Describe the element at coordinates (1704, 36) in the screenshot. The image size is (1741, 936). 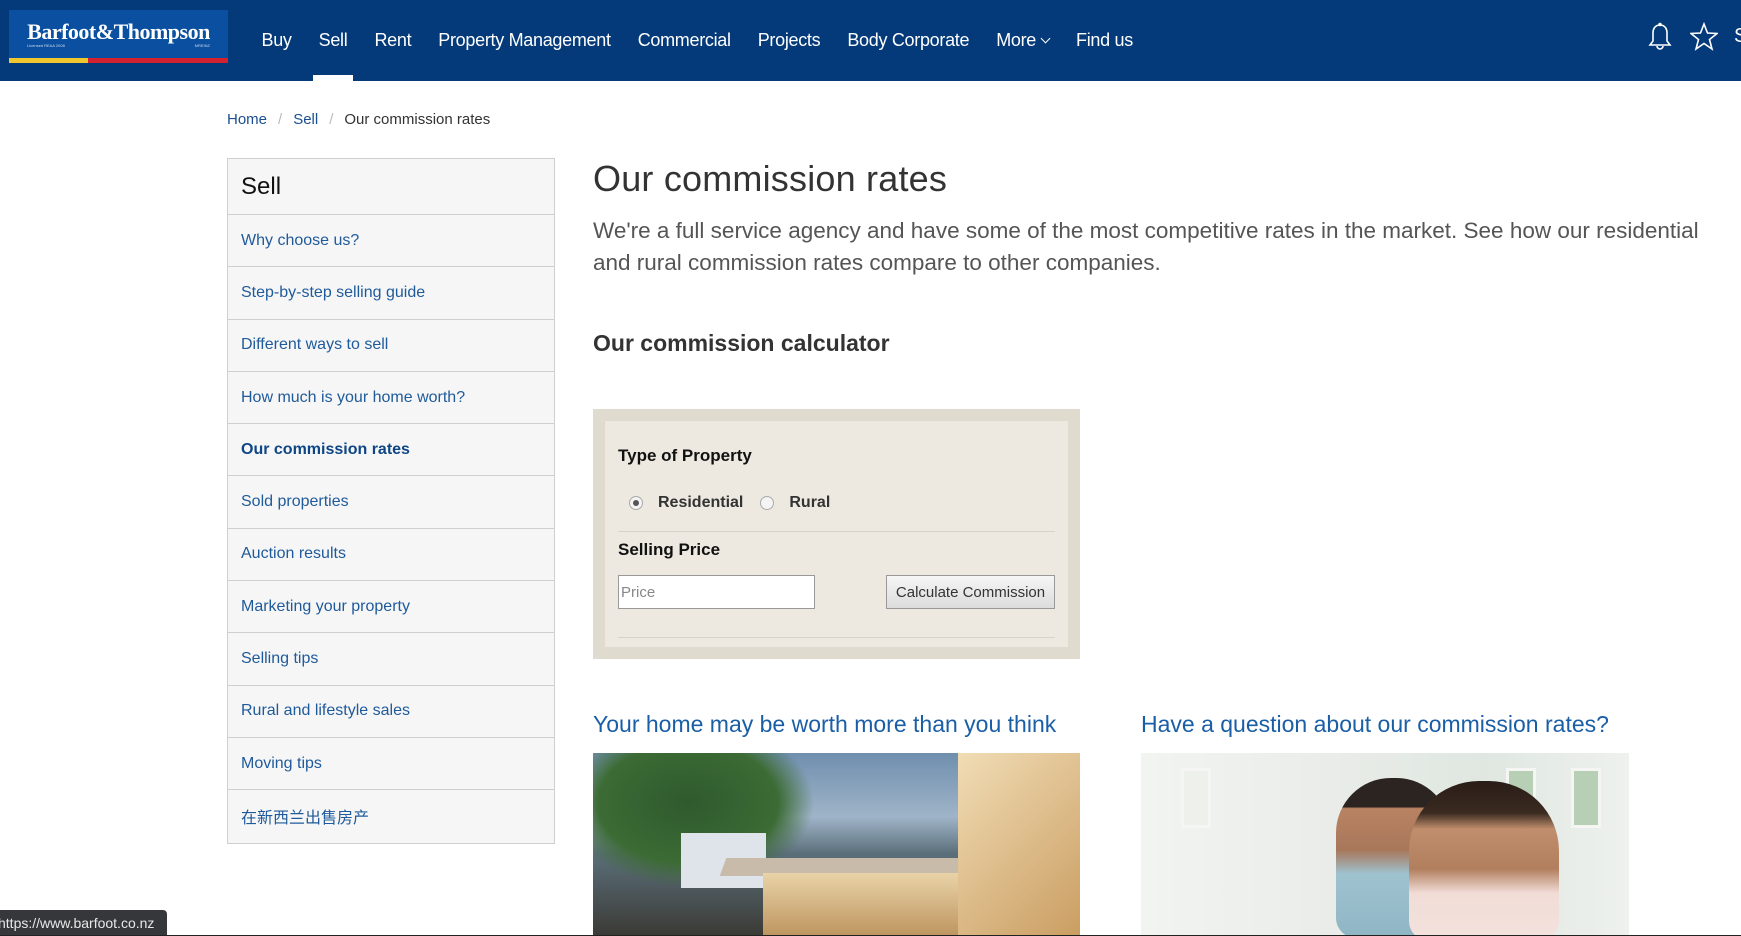
I see `star-icon` at that location.